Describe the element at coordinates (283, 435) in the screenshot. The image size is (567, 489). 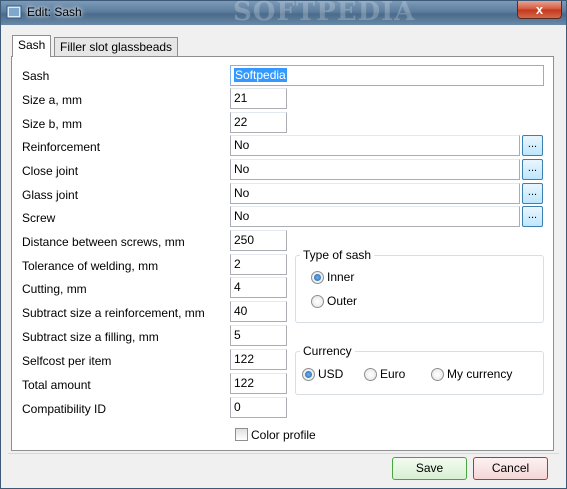
I see `color-profile-label: Color profile` at that location.